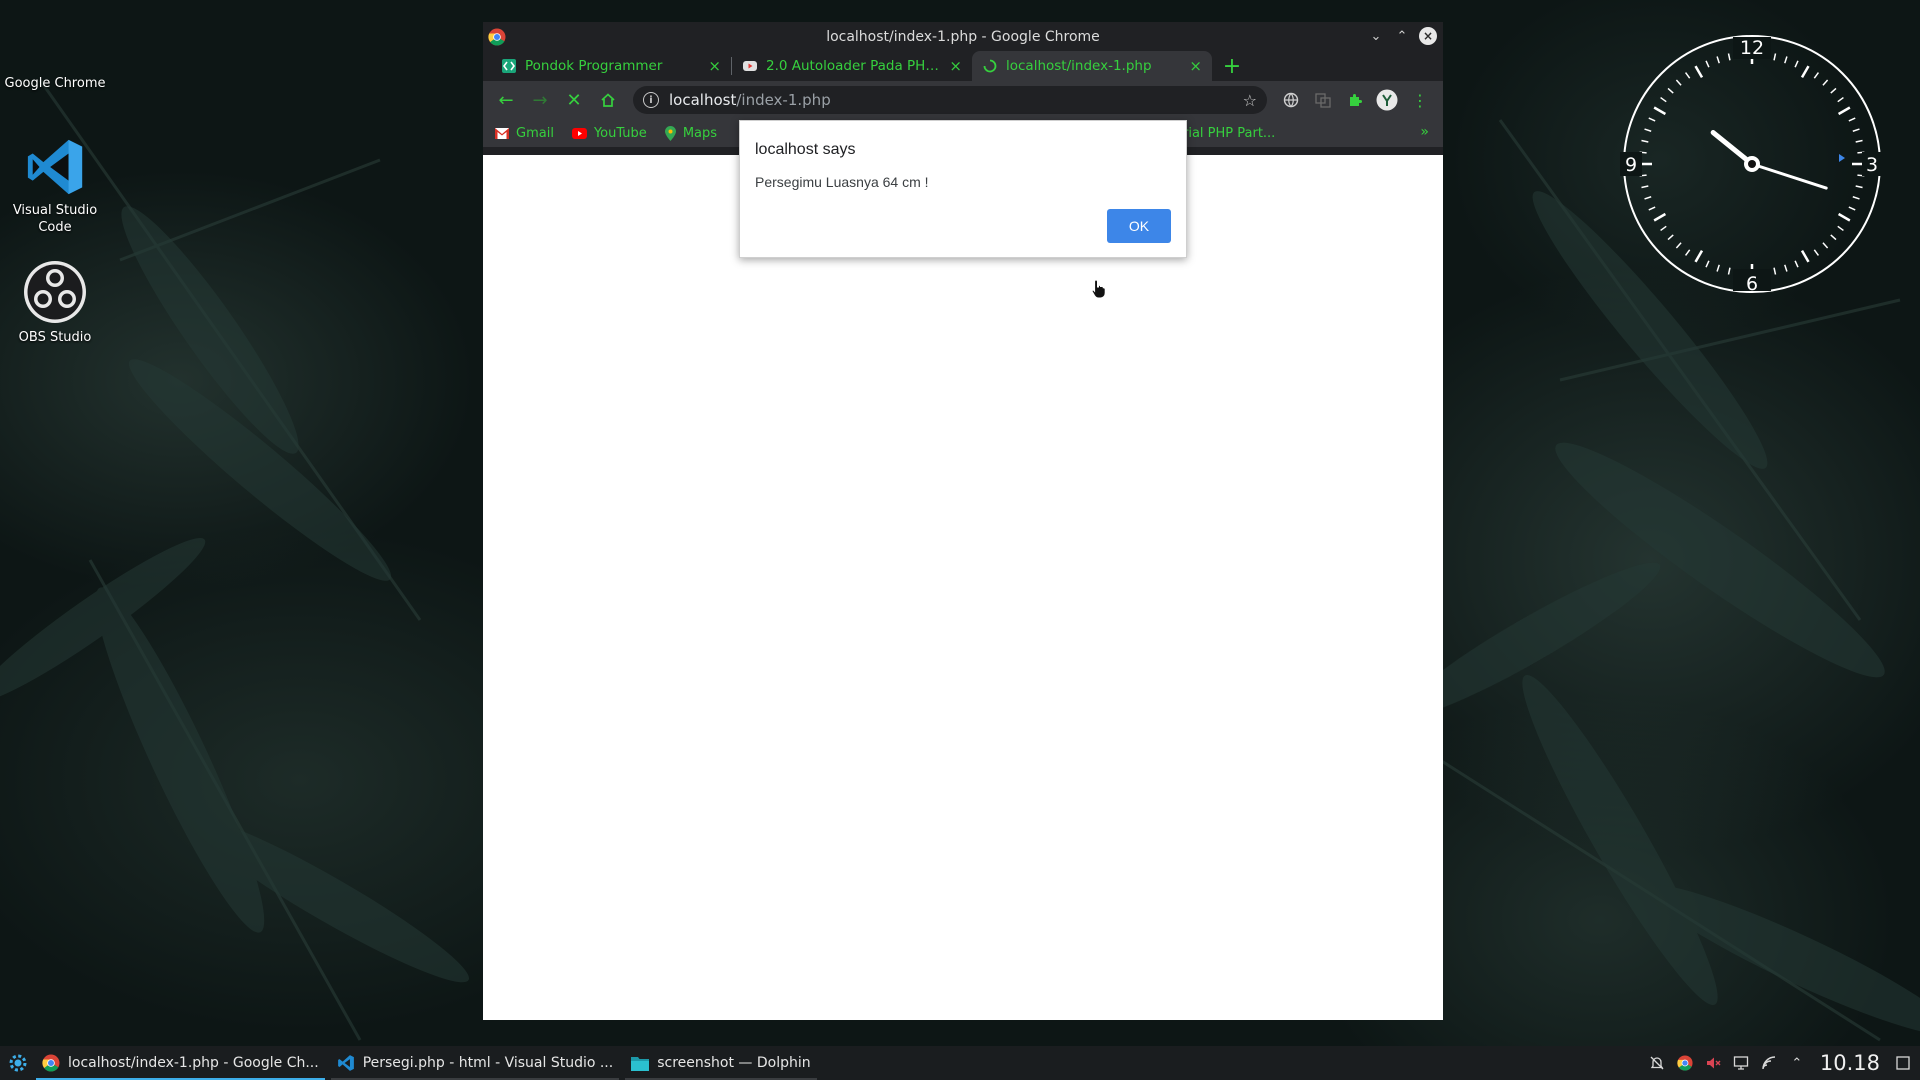 This screenshot has height=1080, width=1920. I want to click on back-arrow-icon: ←, so click(506, 100).